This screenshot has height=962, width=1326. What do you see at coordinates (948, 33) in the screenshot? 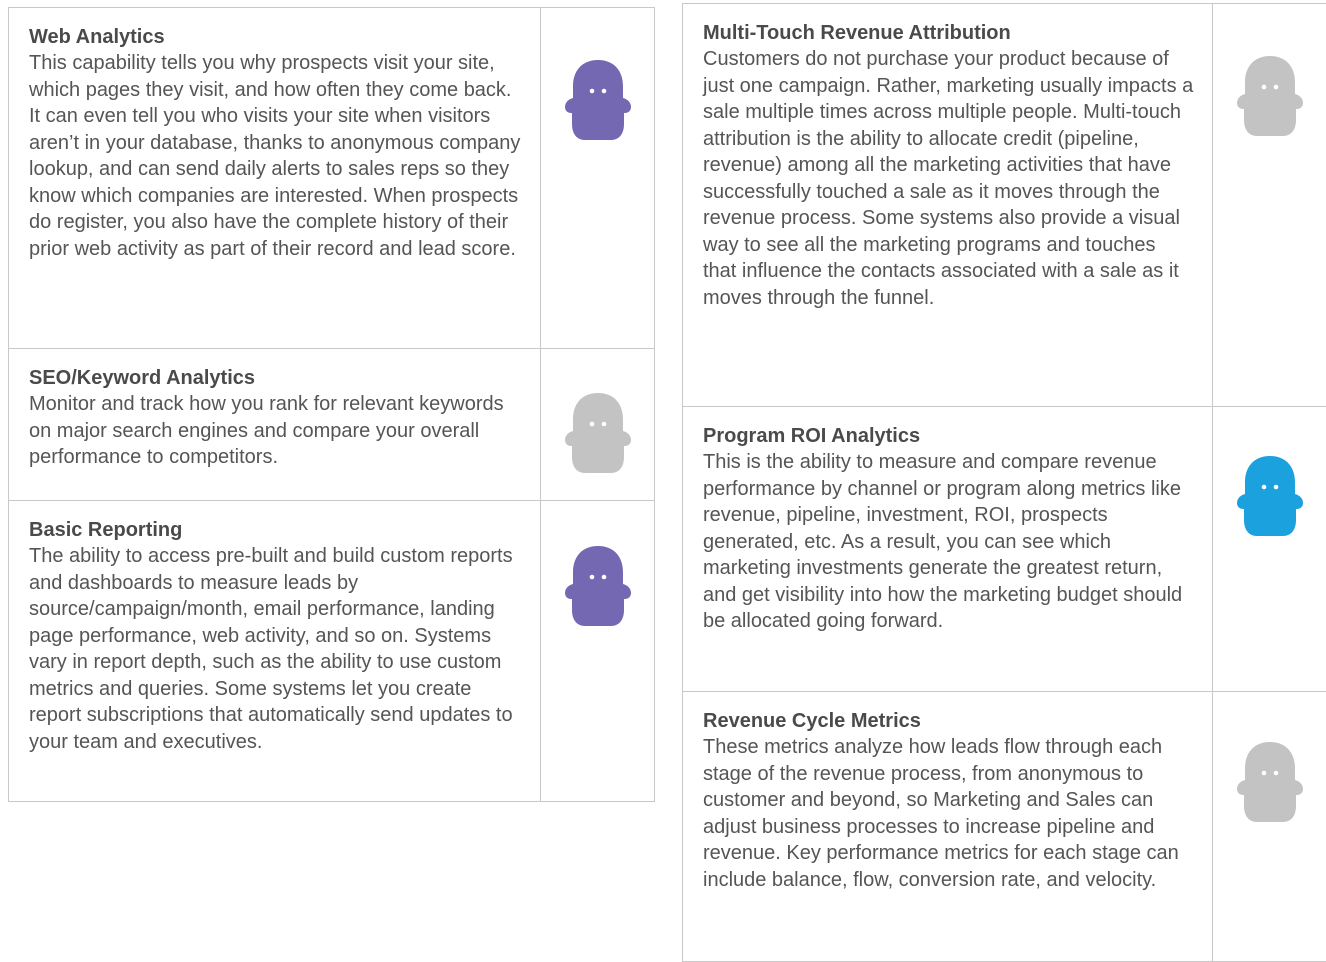
I see `feature-title: Multi-Touch Revenue Attribution` at bounding box center [948, 33].